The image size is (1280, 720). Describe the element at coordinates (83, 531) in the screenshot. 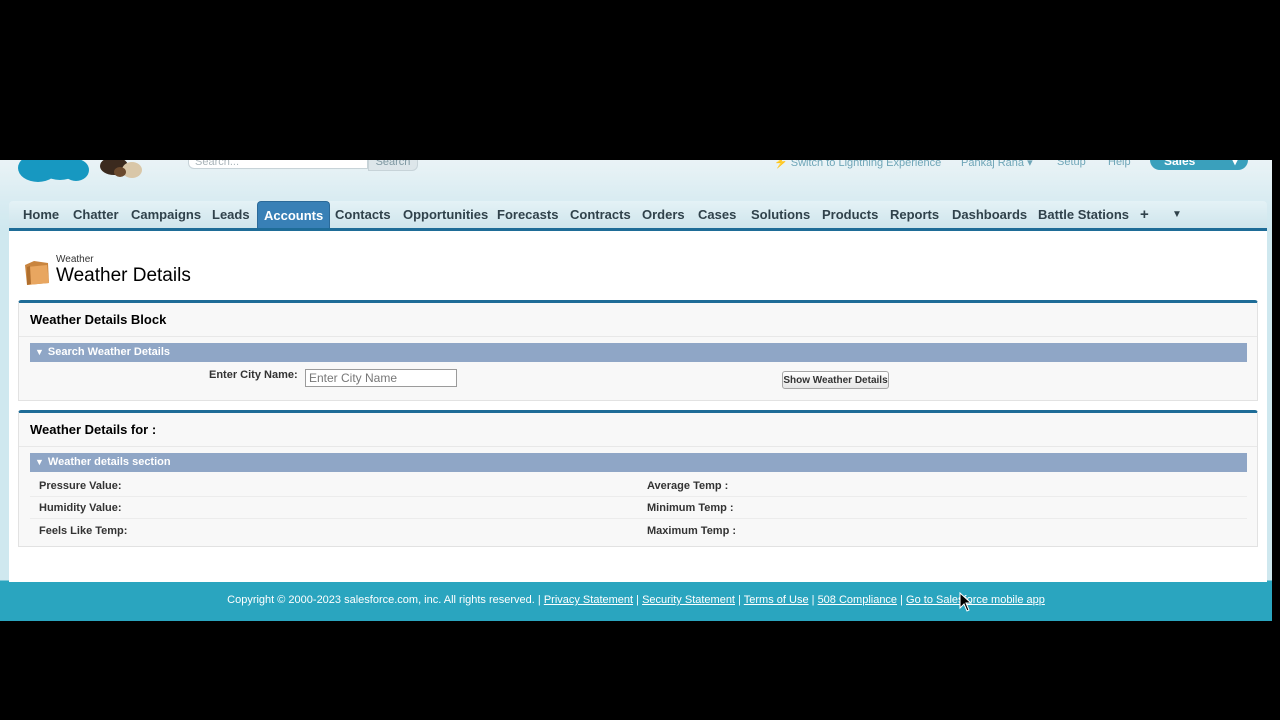

I see `feels-like-label: Feels Like Temp:` at that location.